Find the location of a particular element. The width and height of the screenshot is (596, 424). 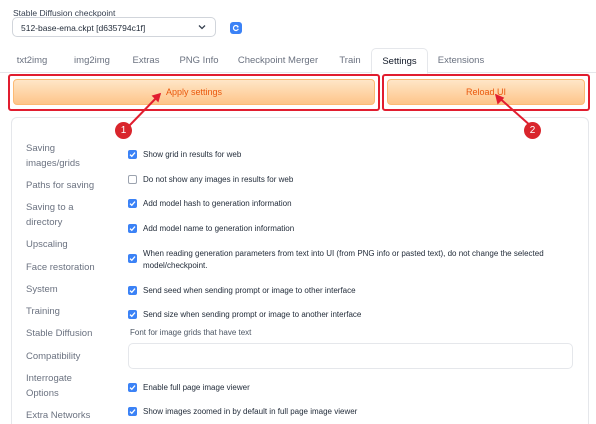

tab-png-info: PNG Info is located at coordinates (199, 60).